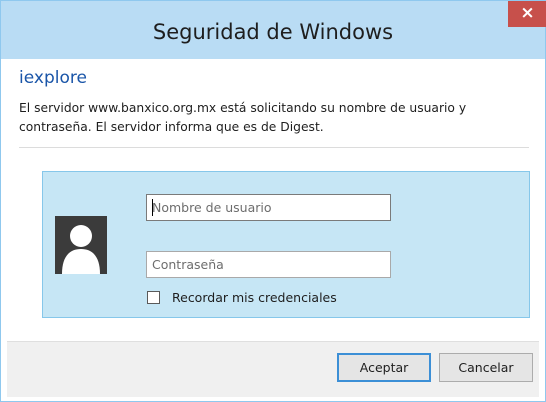  I want to click on ok-button: Aceptar, so click(384, 367).